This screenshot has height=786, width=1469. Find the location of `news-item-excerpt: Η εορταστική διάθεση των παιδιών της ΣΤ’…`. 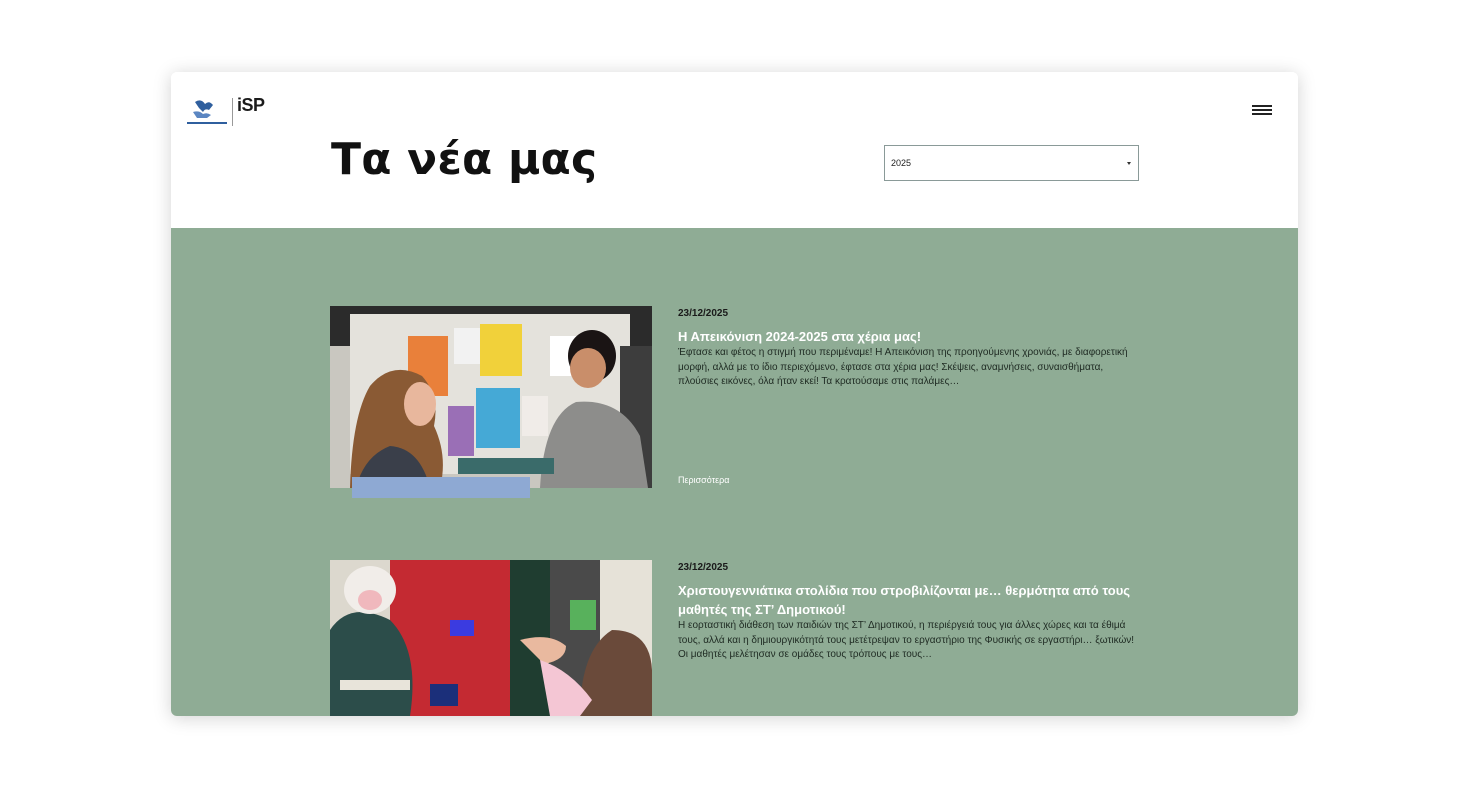

news-item-excerpt: Η εορταστική διάθεση των παιδιών της ΣΤ’… is located at coordinates (906, 640).